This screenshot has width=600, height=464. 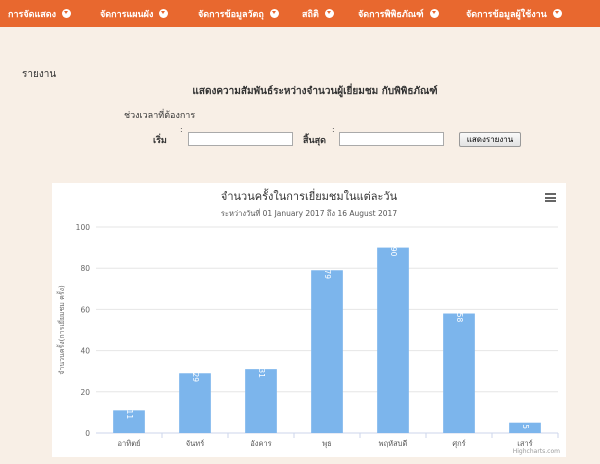 I want to click on nav-statistics: สถิติ, so click(x=318, y=13).